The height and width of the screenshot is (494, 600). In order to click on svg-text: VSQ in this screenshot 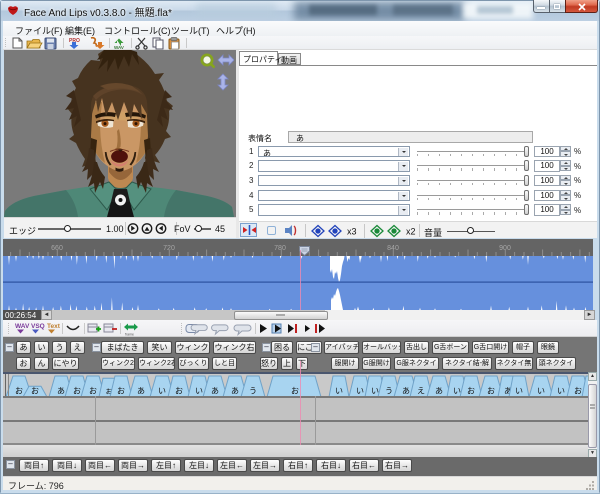, I will do `click(38, 326)`.